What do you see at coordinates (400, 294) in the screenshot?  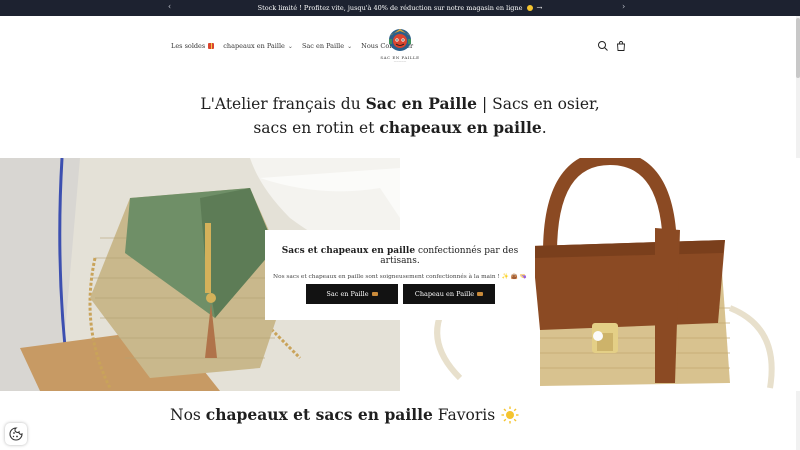 I see `card-buttons: Sac en Paille Chapeau en Paille` at bounding box center [400, 294].